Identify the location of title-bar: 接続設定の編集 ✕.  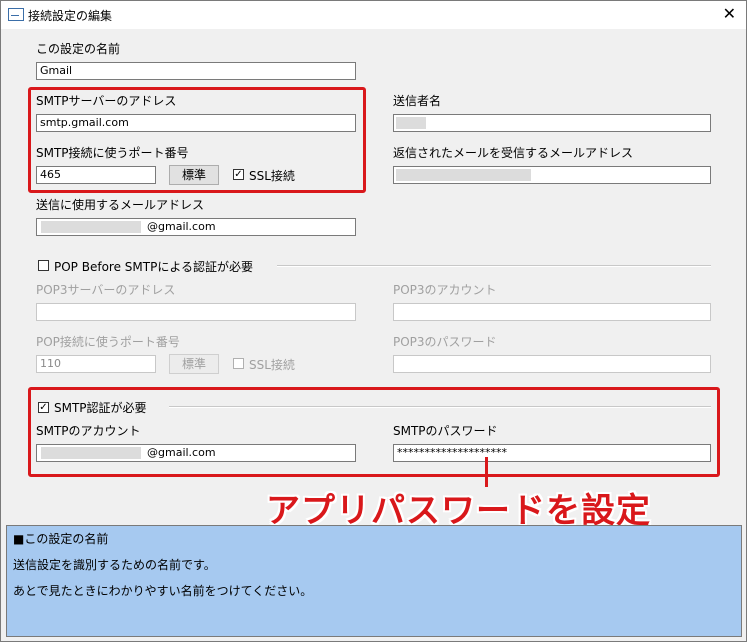
(373, 15).